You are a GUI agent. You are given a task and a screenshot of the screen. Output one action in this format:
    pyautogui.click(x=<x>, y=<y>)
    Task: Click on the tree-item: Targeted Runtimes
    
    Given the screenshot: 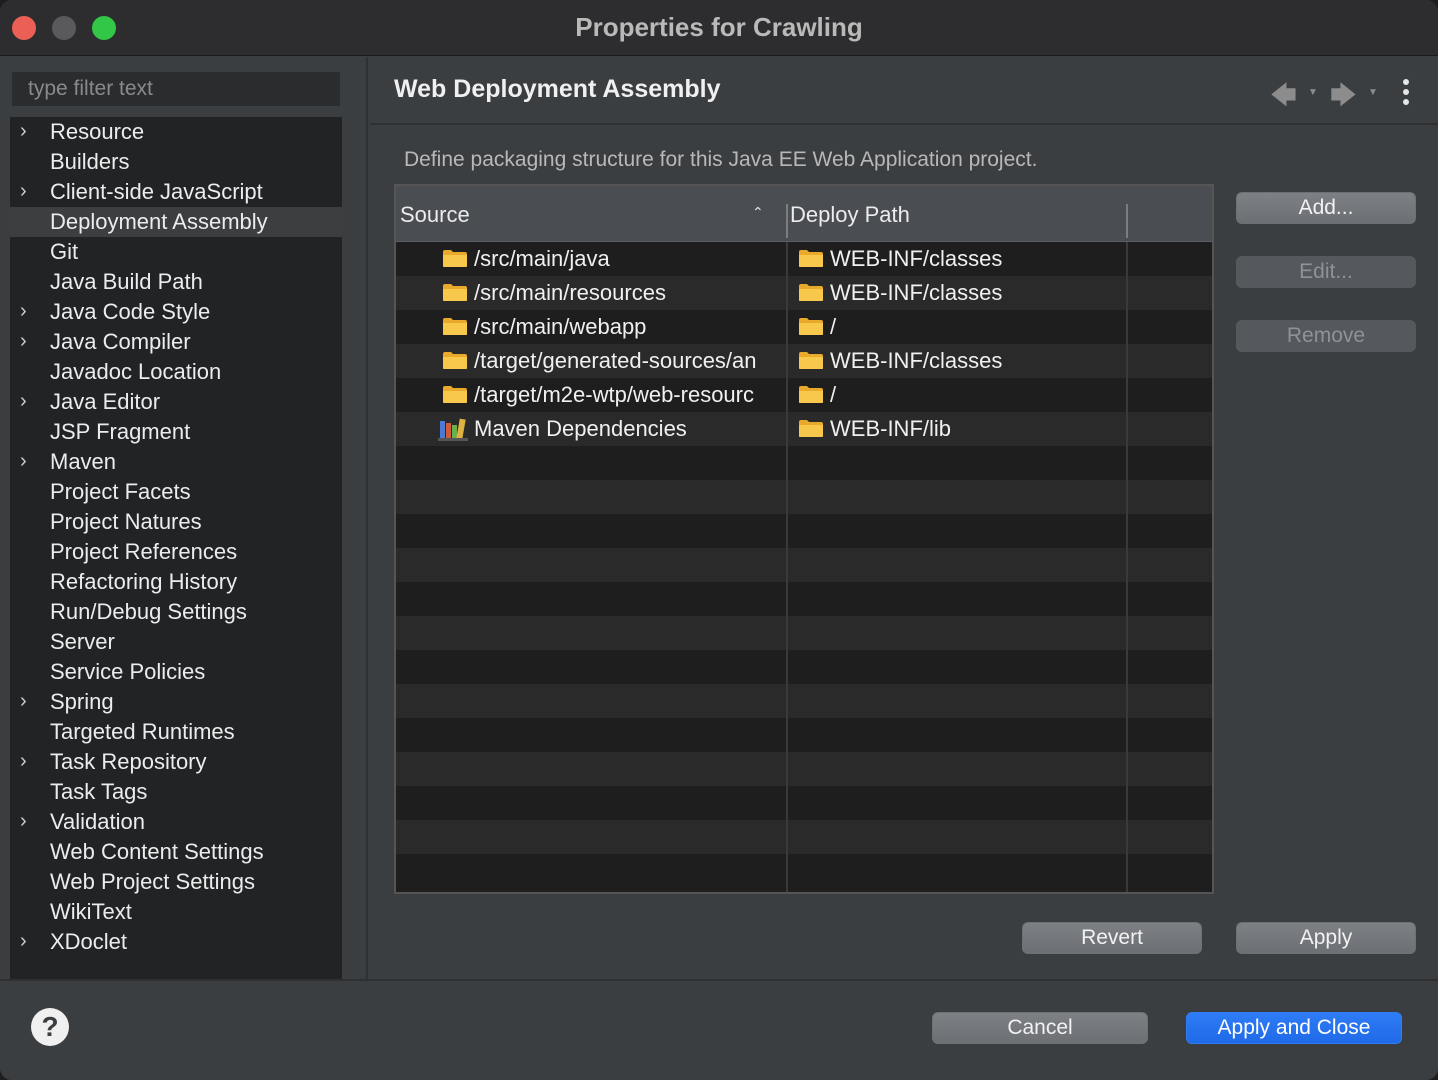 What is the action you would take?
    pyautogui.click(x=176, y=732)
    